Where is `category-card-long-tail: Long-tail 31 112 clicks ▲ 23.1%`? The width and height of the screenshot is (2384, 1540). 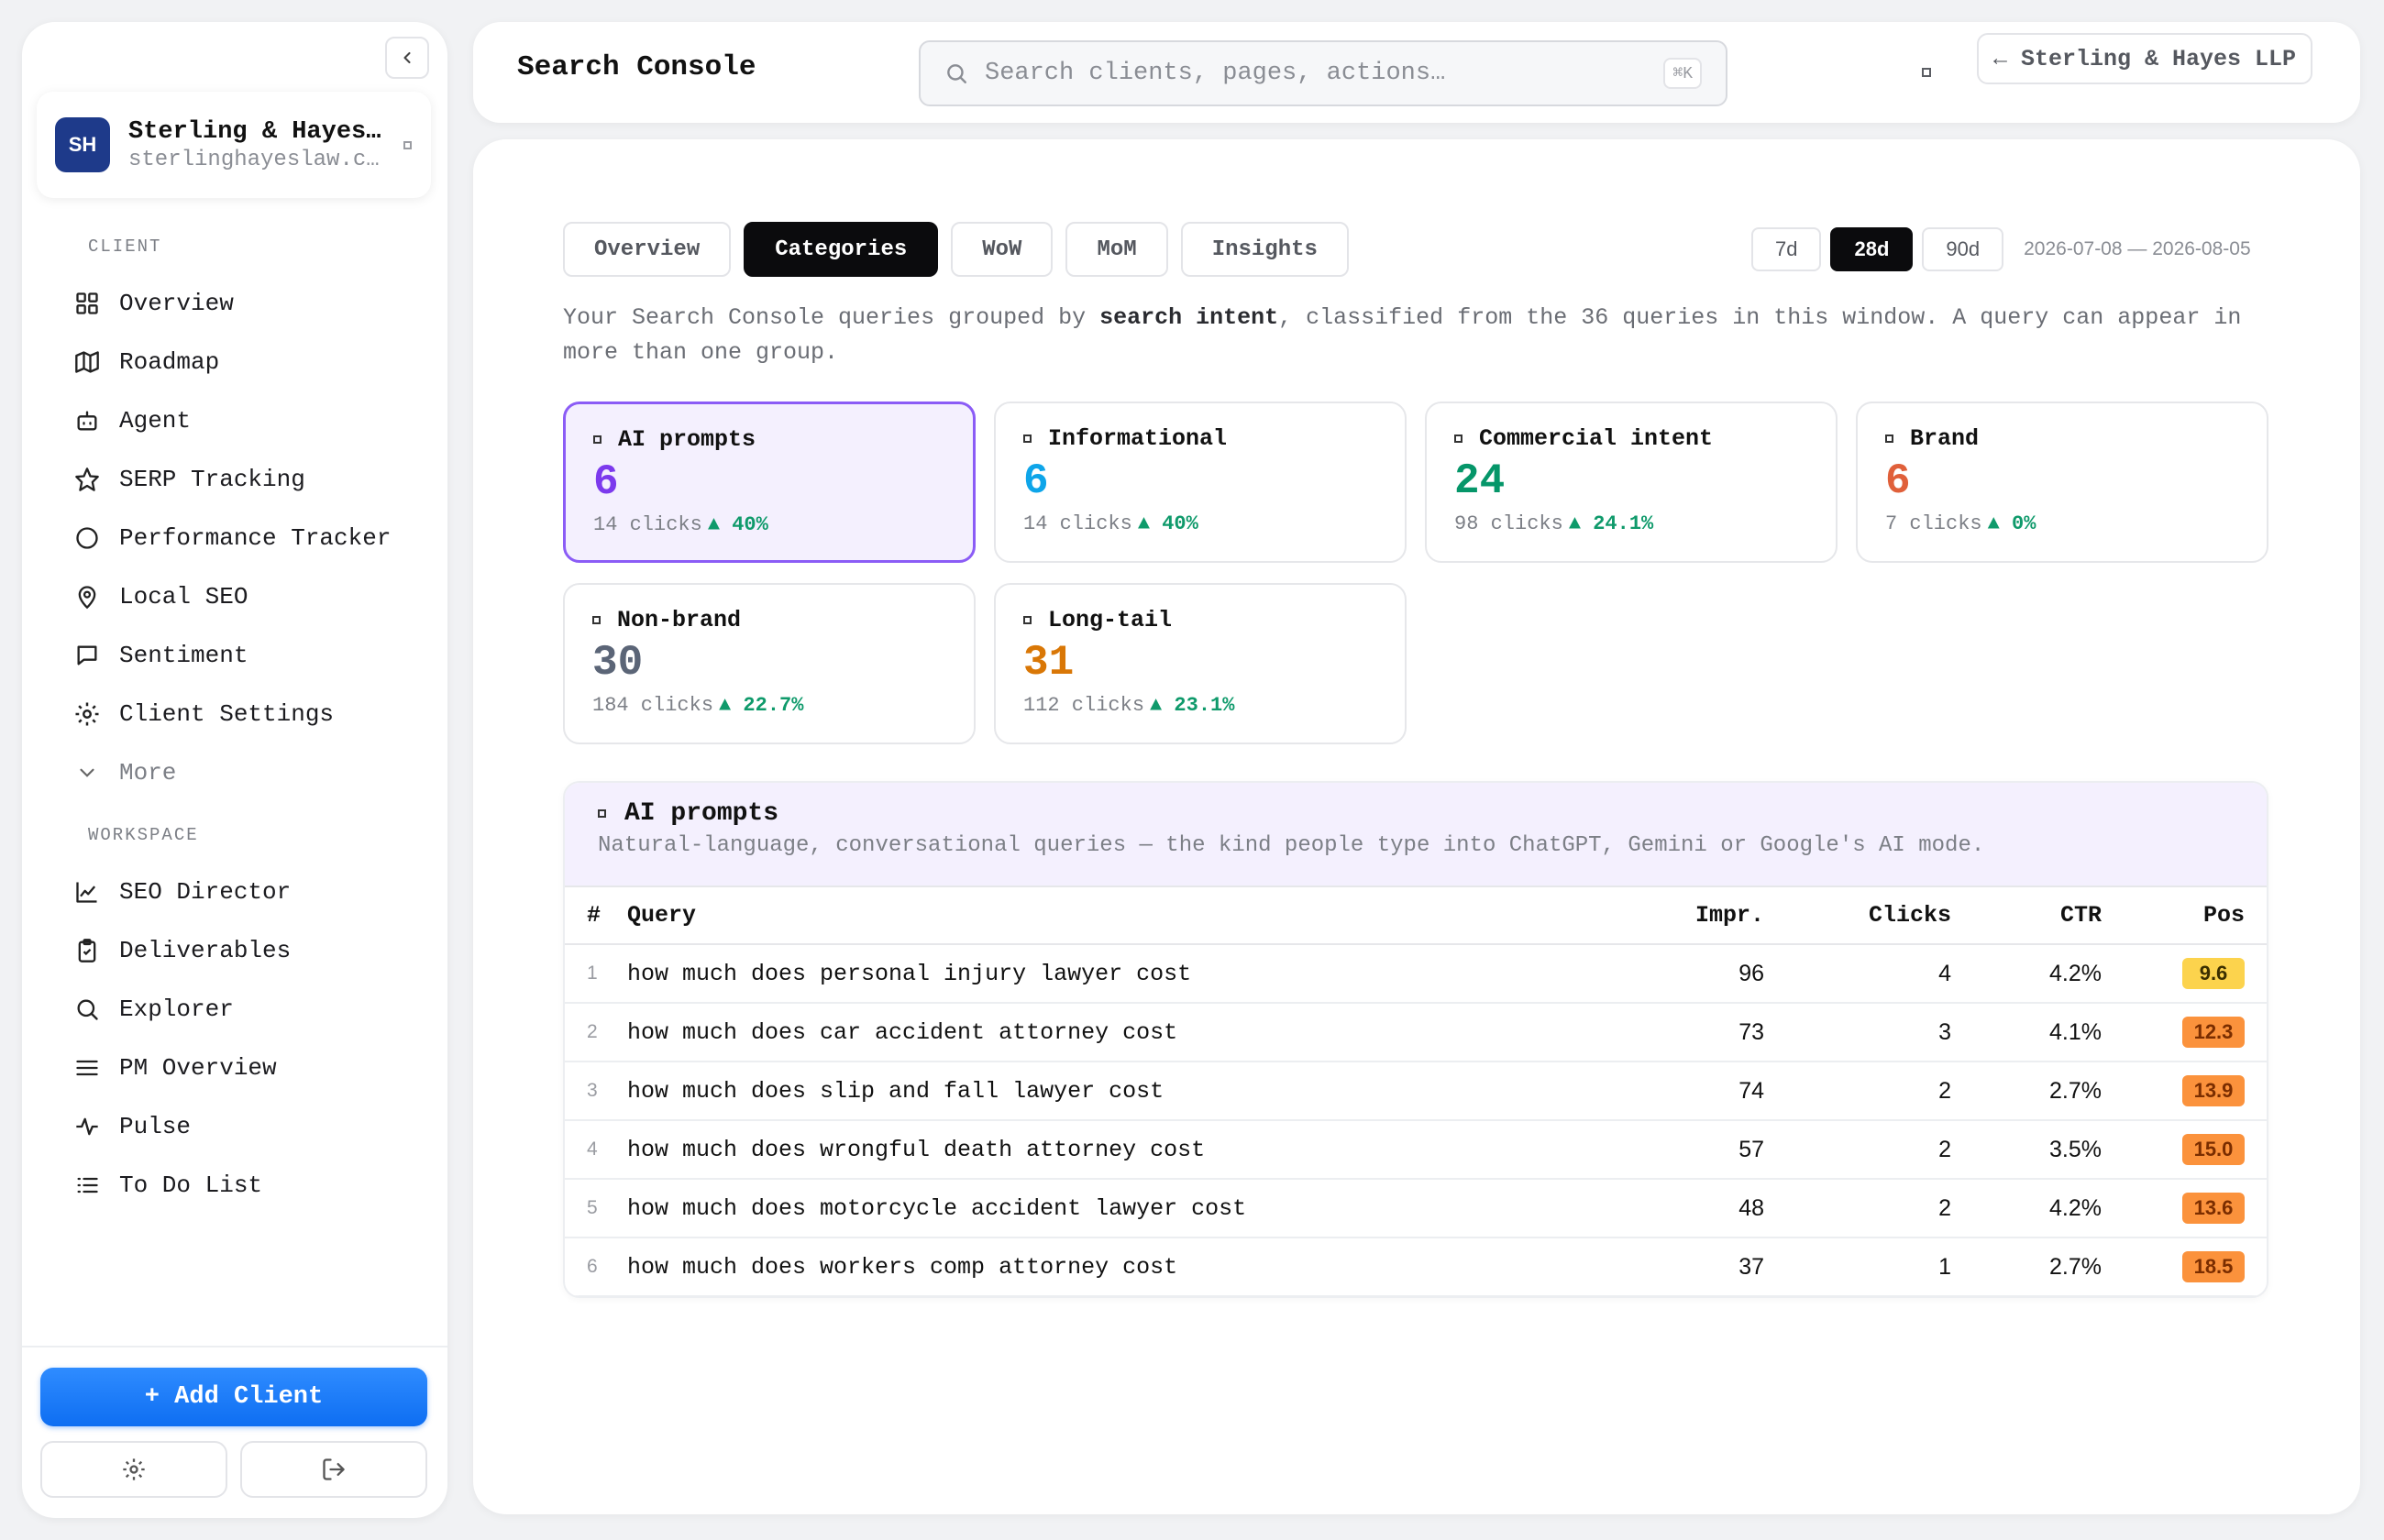
category-card-long-tail: Long-tail 31 112 clicks ▲ 23.1% is located at coordinates (1200, 663).